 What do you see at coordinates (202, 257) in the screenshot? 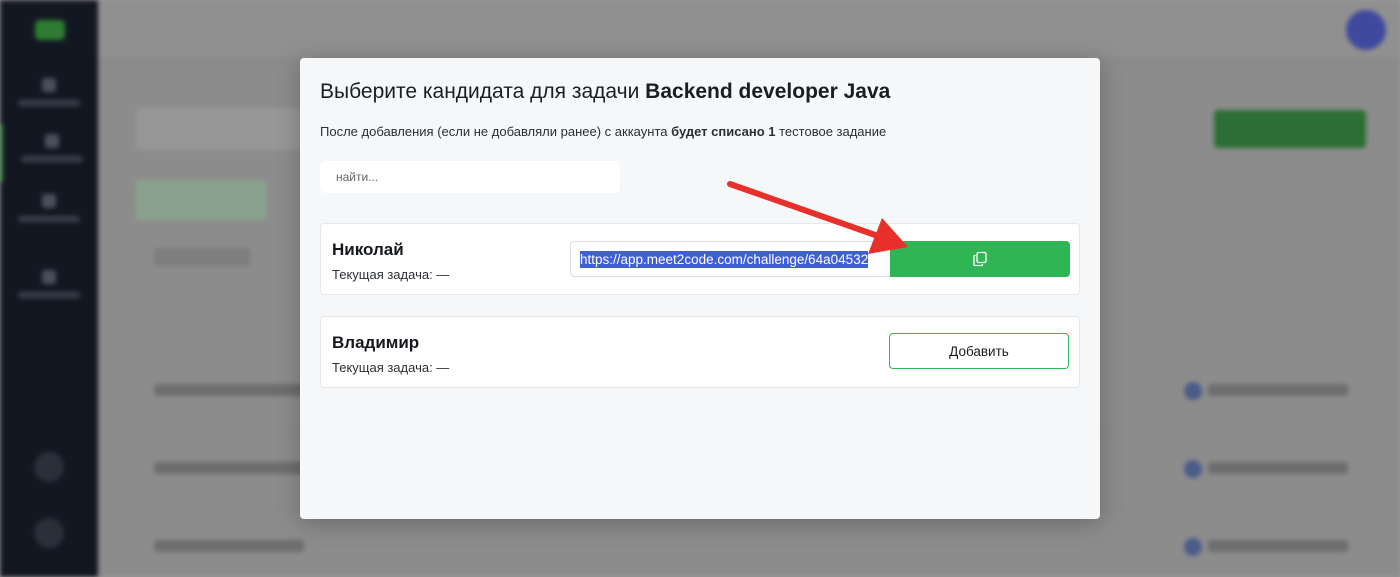
I see `bg-filter` at bounding box center [202, 257].